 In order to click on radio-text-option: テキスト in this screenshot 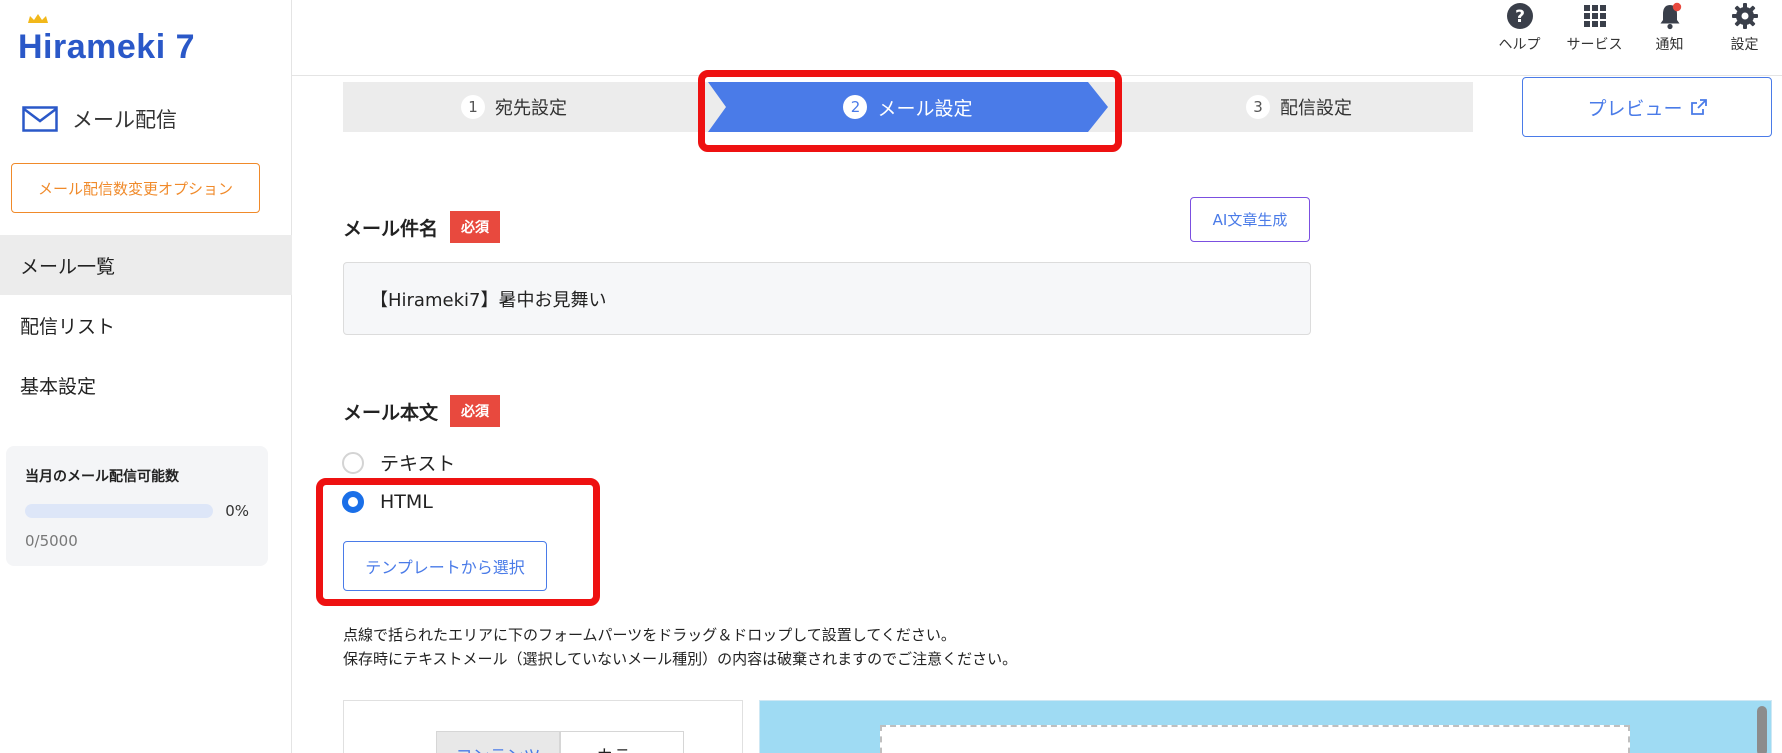, I will do `click(398, 462)`.